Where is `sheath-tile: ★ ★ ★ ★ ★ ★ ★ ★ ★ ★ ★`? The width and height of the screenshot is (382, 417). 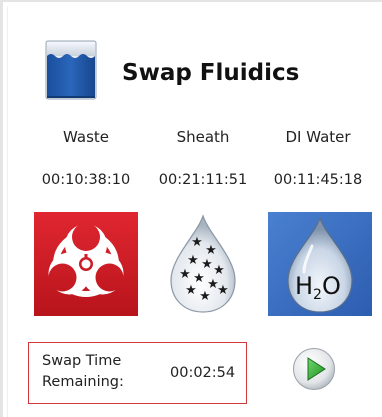 sheath-tile: ★ ★ ★ ★ ★ ★ ★ ★ ★ ★ ★ is located at coordinates (203, 264).